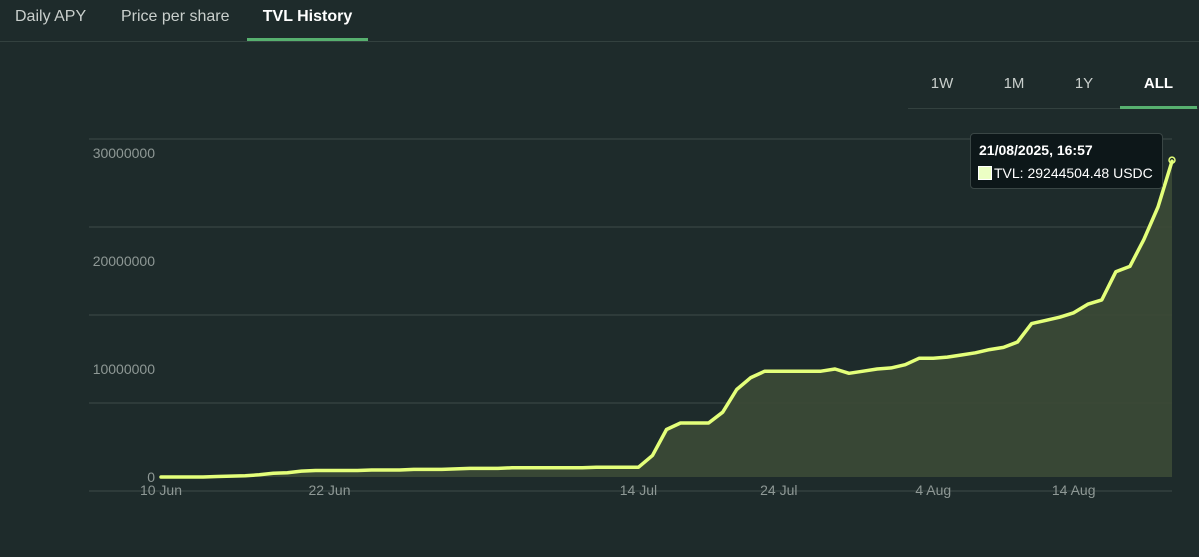 The width and height of the screenshot is (1199, 557). What do you see at coordinates (1074, 490) in the screenshot?
I see `x-tick-label: 14 Aug` at bounding box center [1074, 490].